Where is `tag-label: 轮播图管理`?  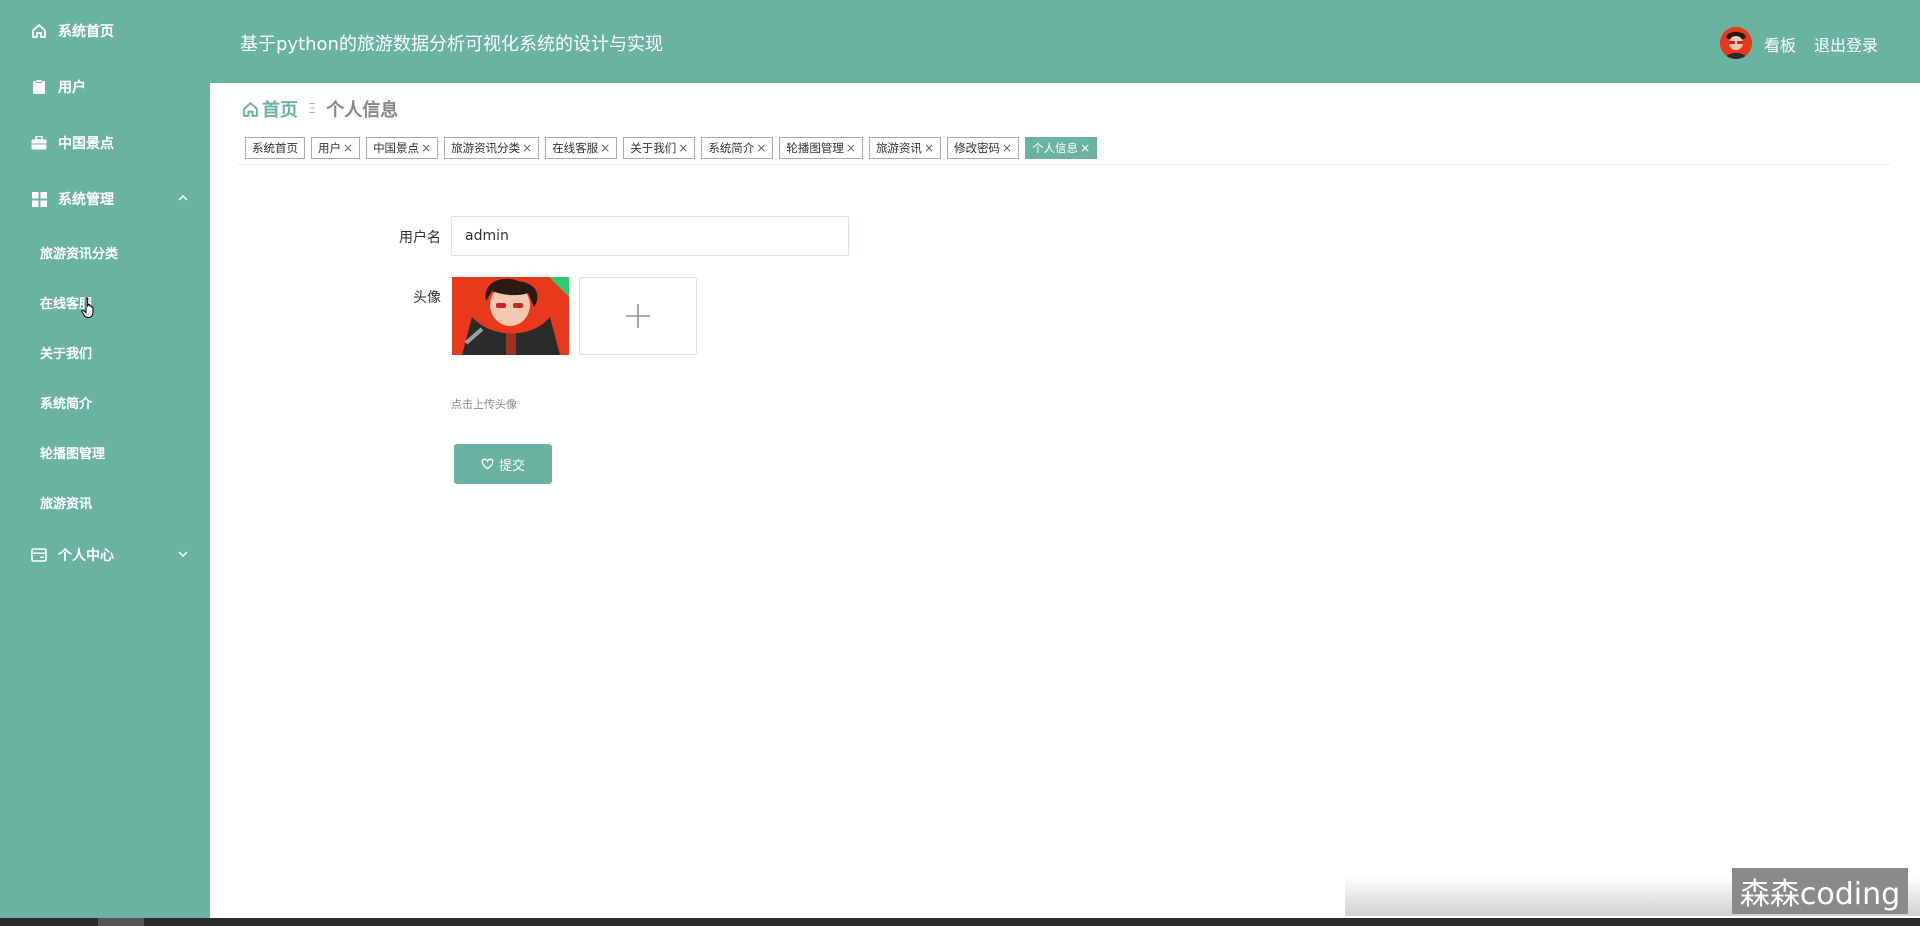
tag-label: 轮播图管理 is located at coordinates (815, 148).